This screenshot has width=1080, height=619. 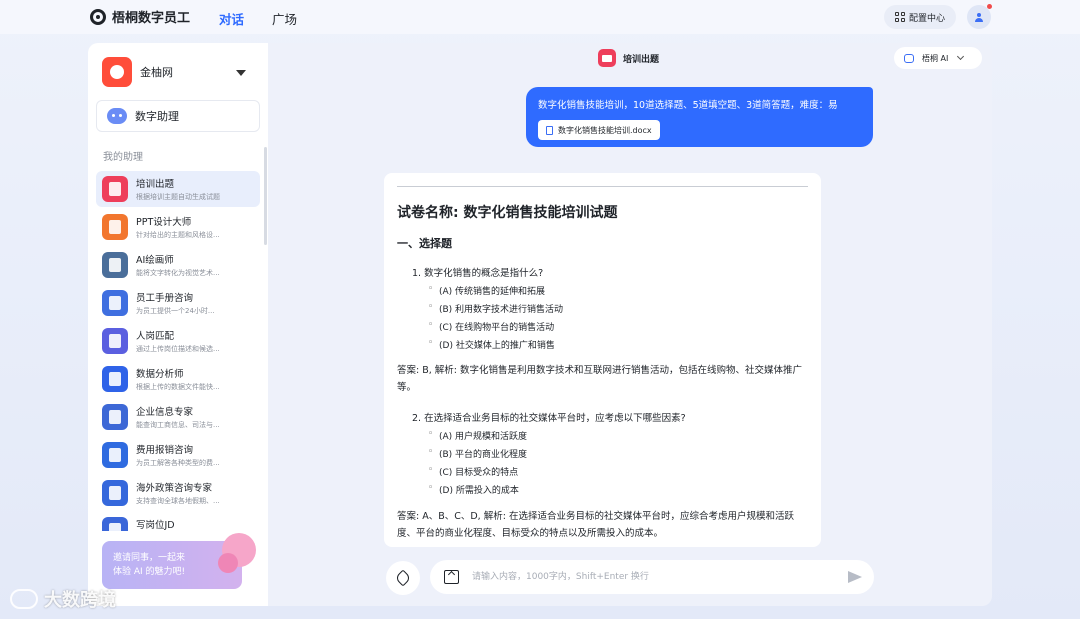 What do you see at coordinates (228, 563) in the screenshot?
I see `people-icon-secondary` at bounding box center [228, 563].